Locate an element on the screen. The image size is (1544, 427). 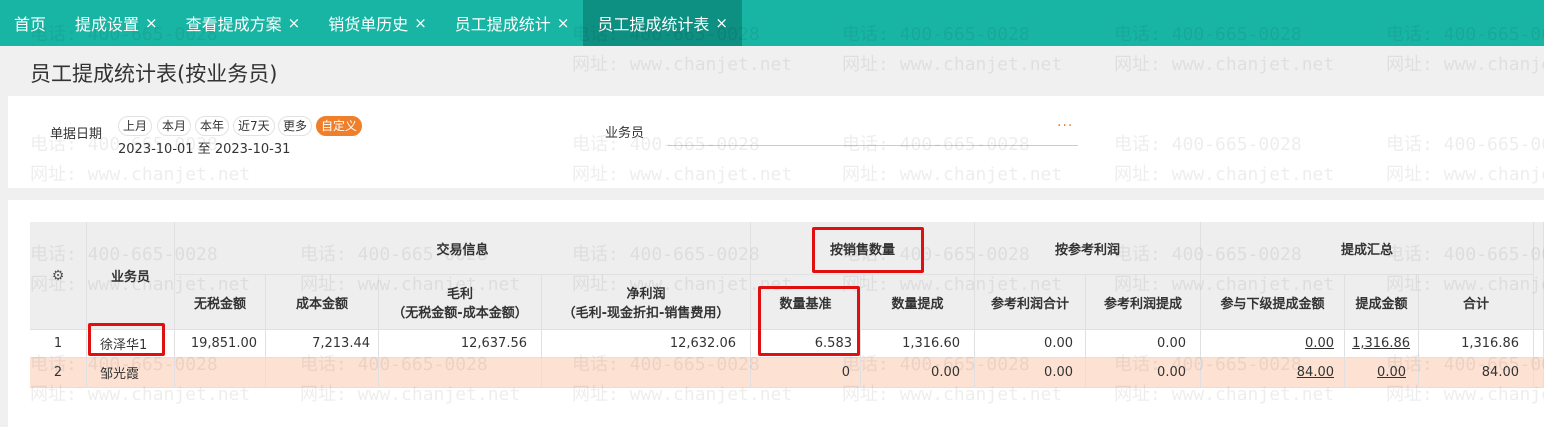
row-gross-profit: 12,637.56 is located at coordinates (460, 344).